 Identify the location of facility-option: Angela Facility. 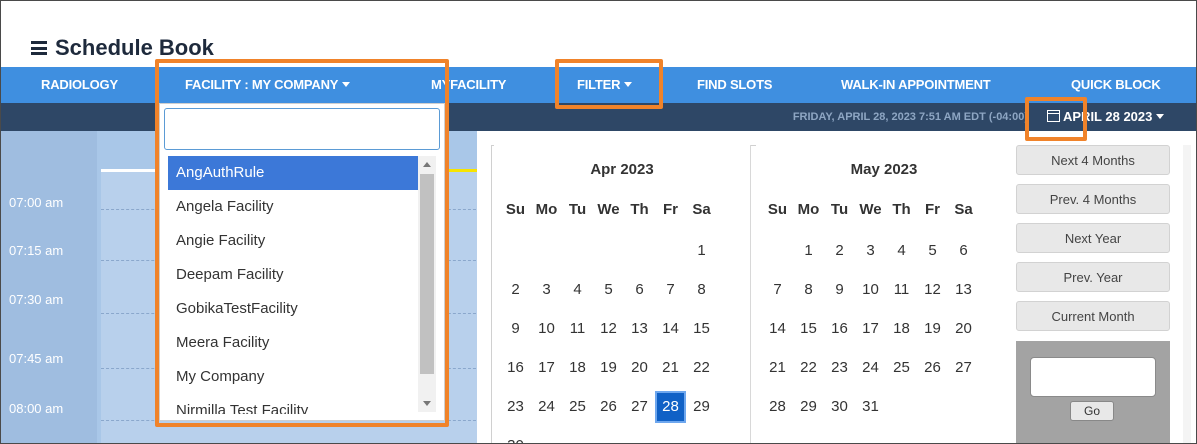
(293, 207).